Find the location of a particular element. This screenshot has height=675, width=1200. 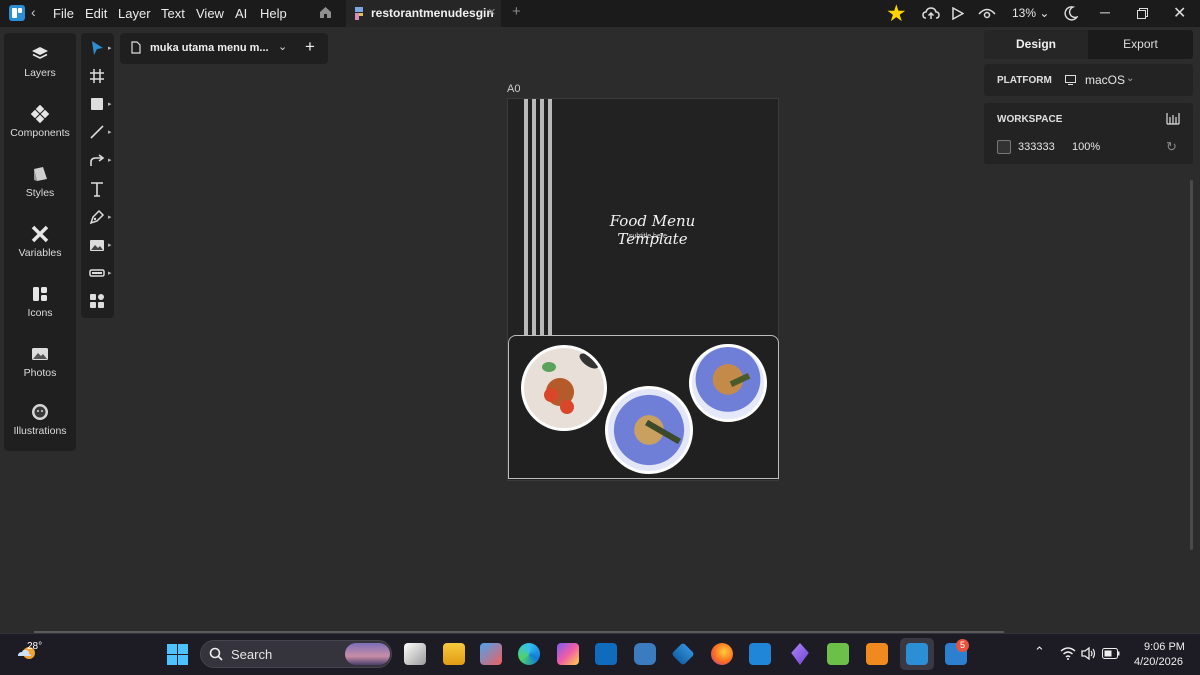

food-photo-fish-curry is located at coordinates (728, 383).